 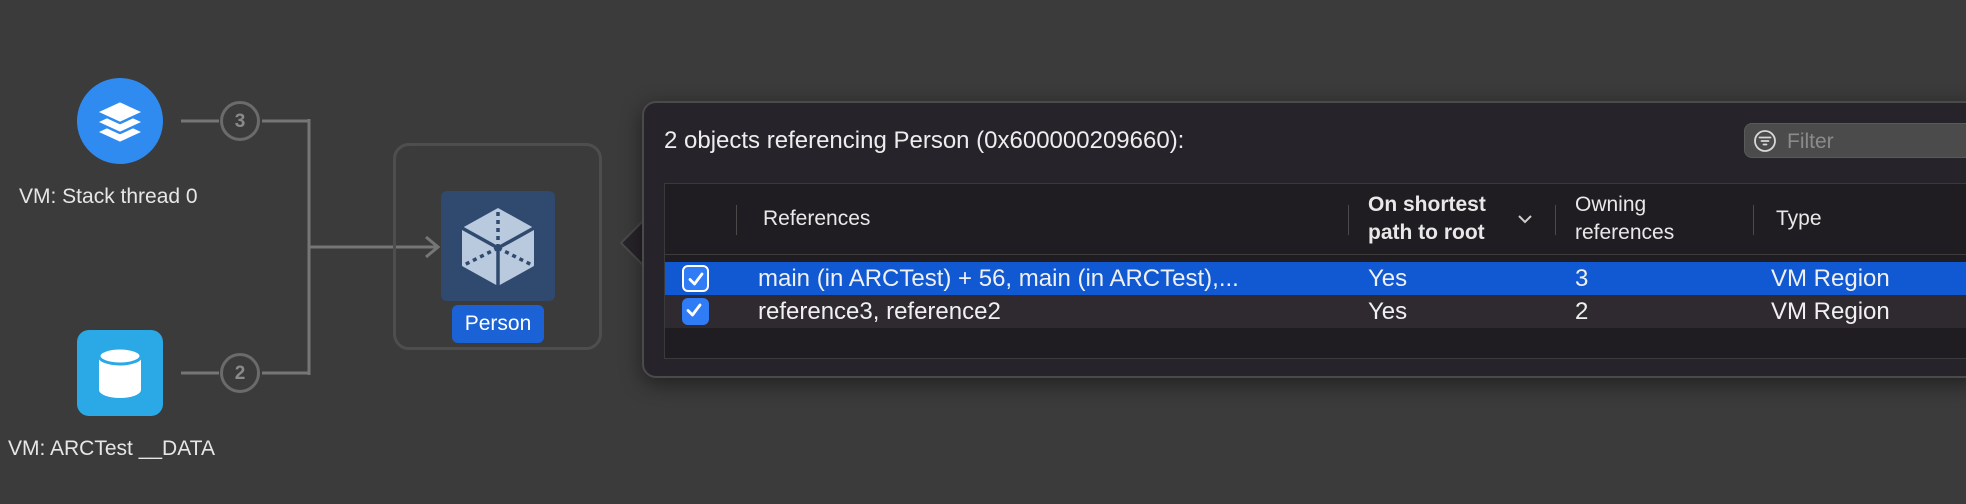 I want to click on person-node-icon, so click(x=498, y=246).